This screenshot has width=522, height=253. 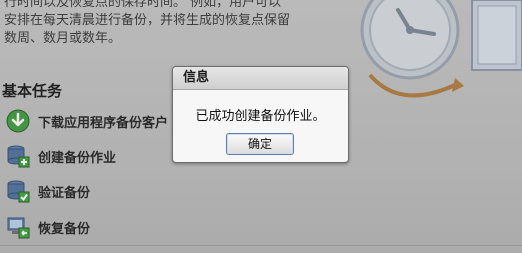 What do you see at coordinates (260, 144) in the screenshot?
I see `ok-button: 确定` at bounding box center [260, 144].